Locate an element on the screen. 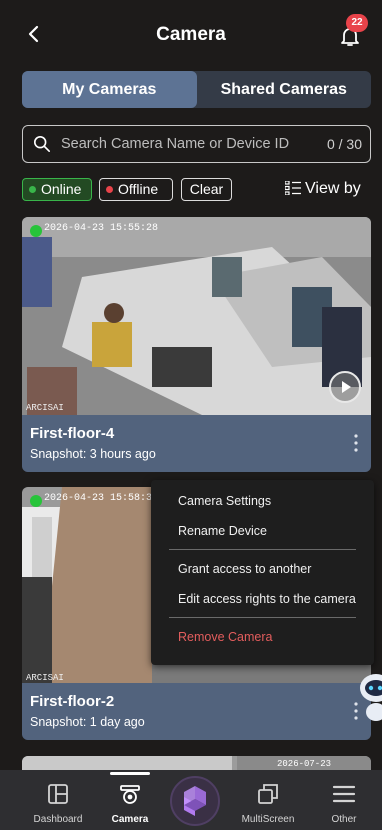  dashboard-icon is located at coordinates (58, 794).